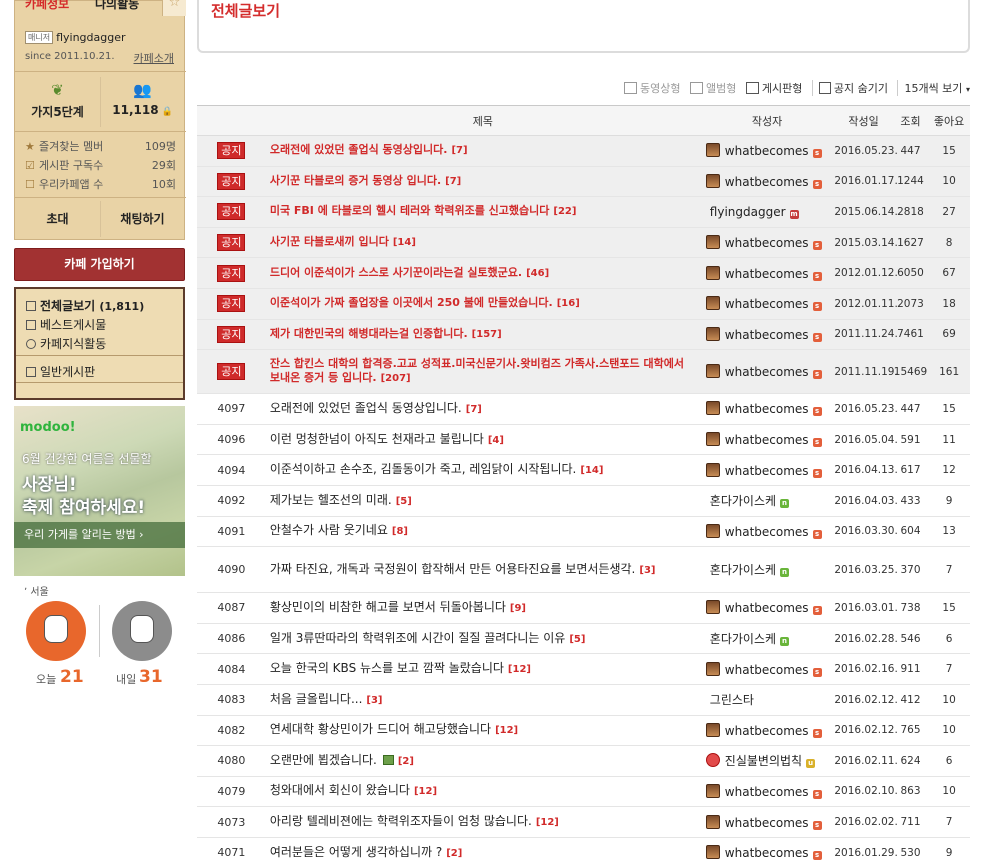  What do you see at coordinates (380, 729) in the screenshot?
I see `post-title-link: 연세대학 황상민이가 드디어 해고당했습니다` at bounding box center [380, 729].